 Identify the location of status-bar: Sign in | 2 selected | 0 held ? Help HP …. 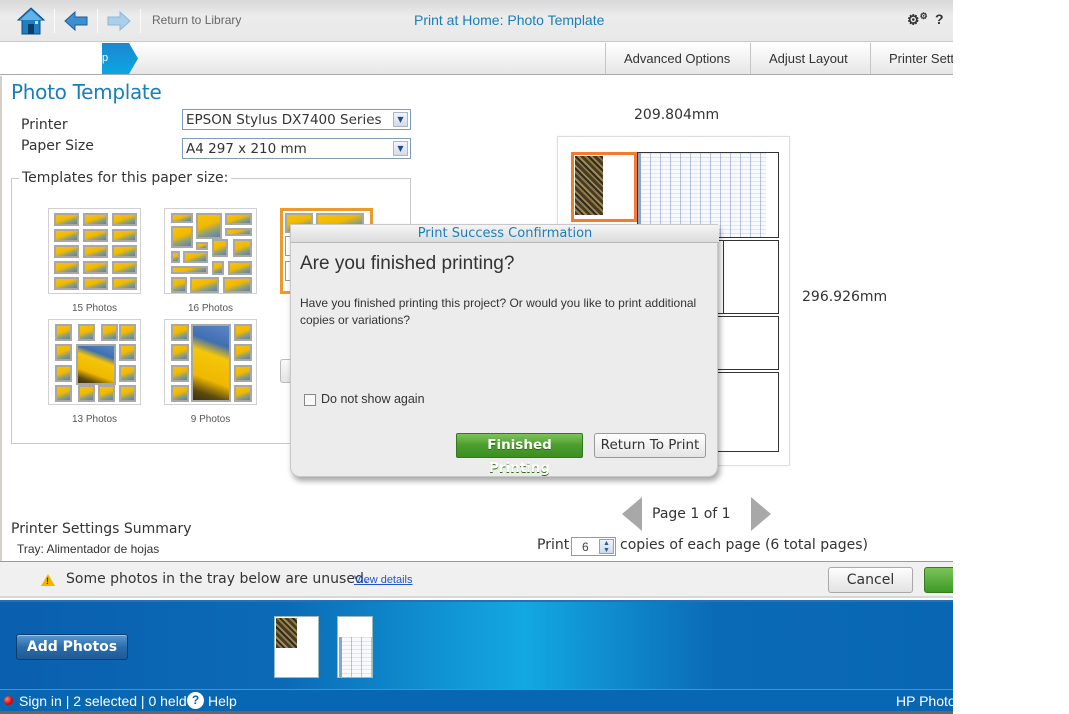
(476, 700).